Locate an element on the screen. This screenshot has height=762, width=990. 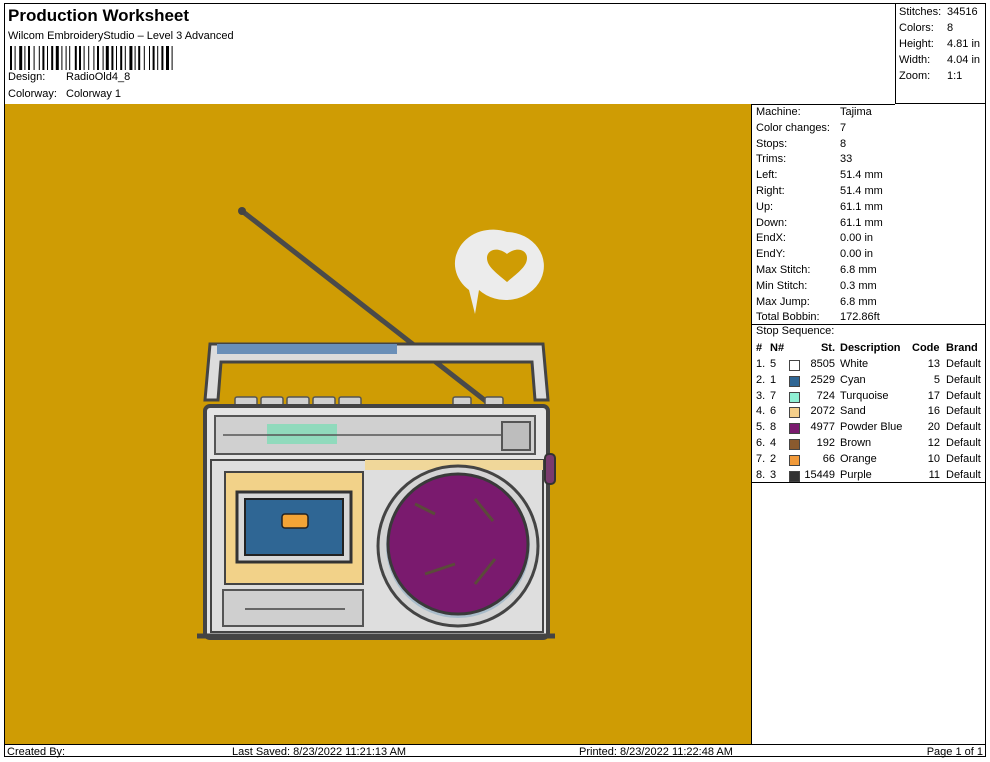
colors-row: Colors: 8 is located at coordinates (926, 28).